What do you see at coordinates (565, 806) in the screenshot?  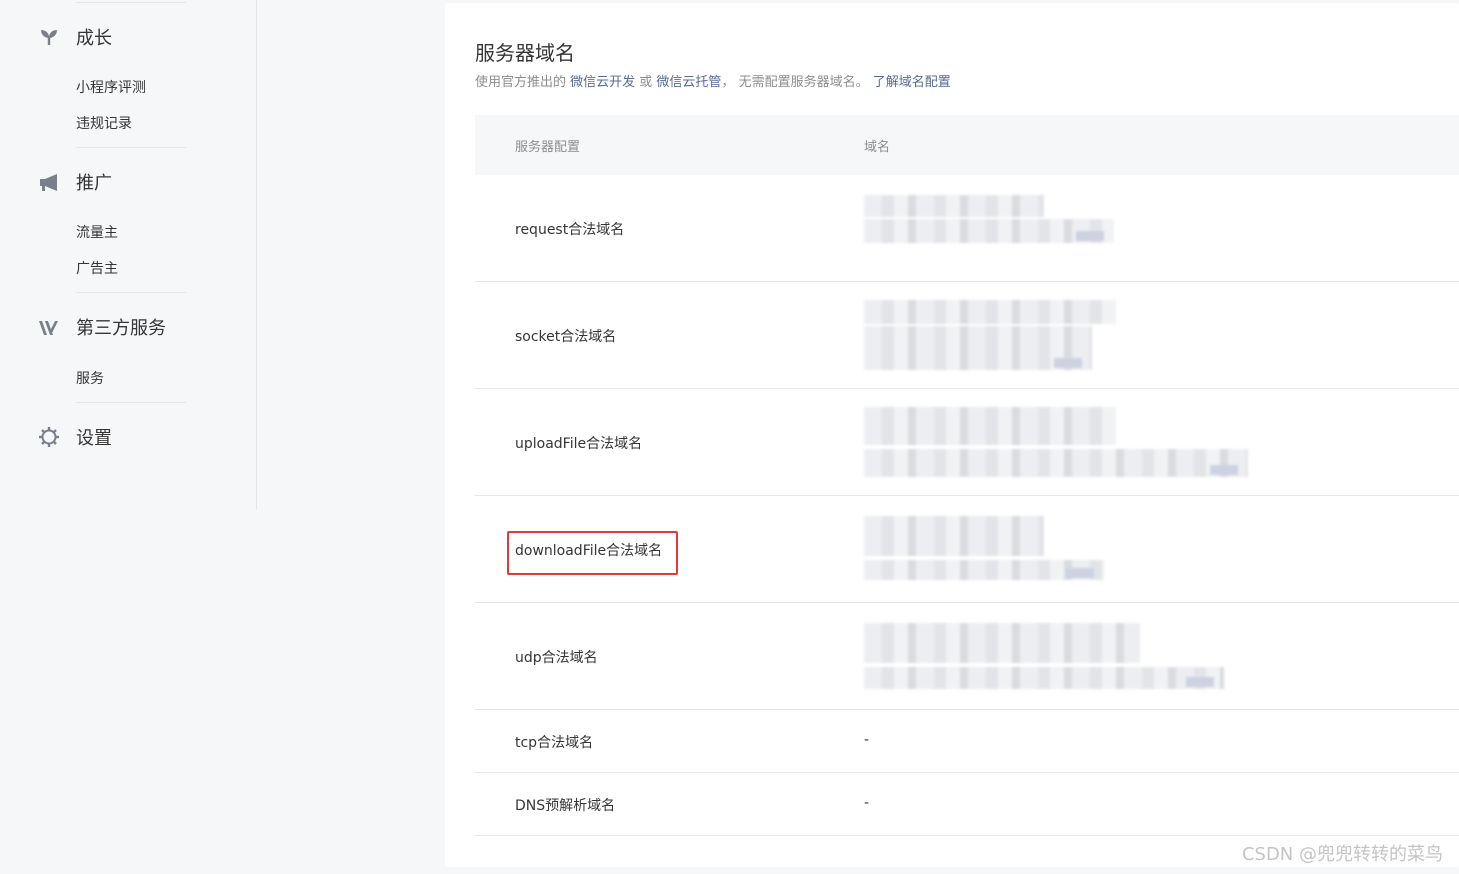 I see `row-label: DNS预解析域名` at bounding box center [565, 806].